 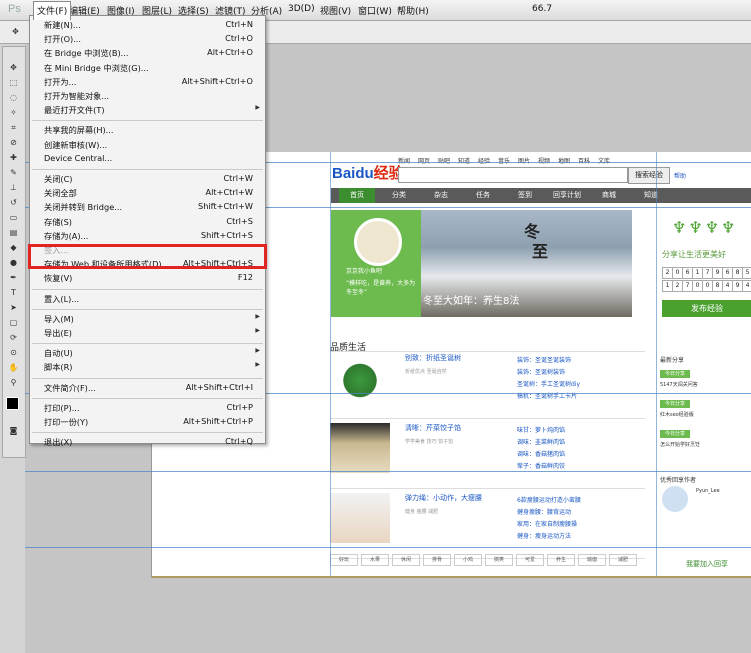 What do you see at coordinates (707, 564) in the screenshot?
I see `join-link: 我要加入回享` at bounding box center [707, 564].